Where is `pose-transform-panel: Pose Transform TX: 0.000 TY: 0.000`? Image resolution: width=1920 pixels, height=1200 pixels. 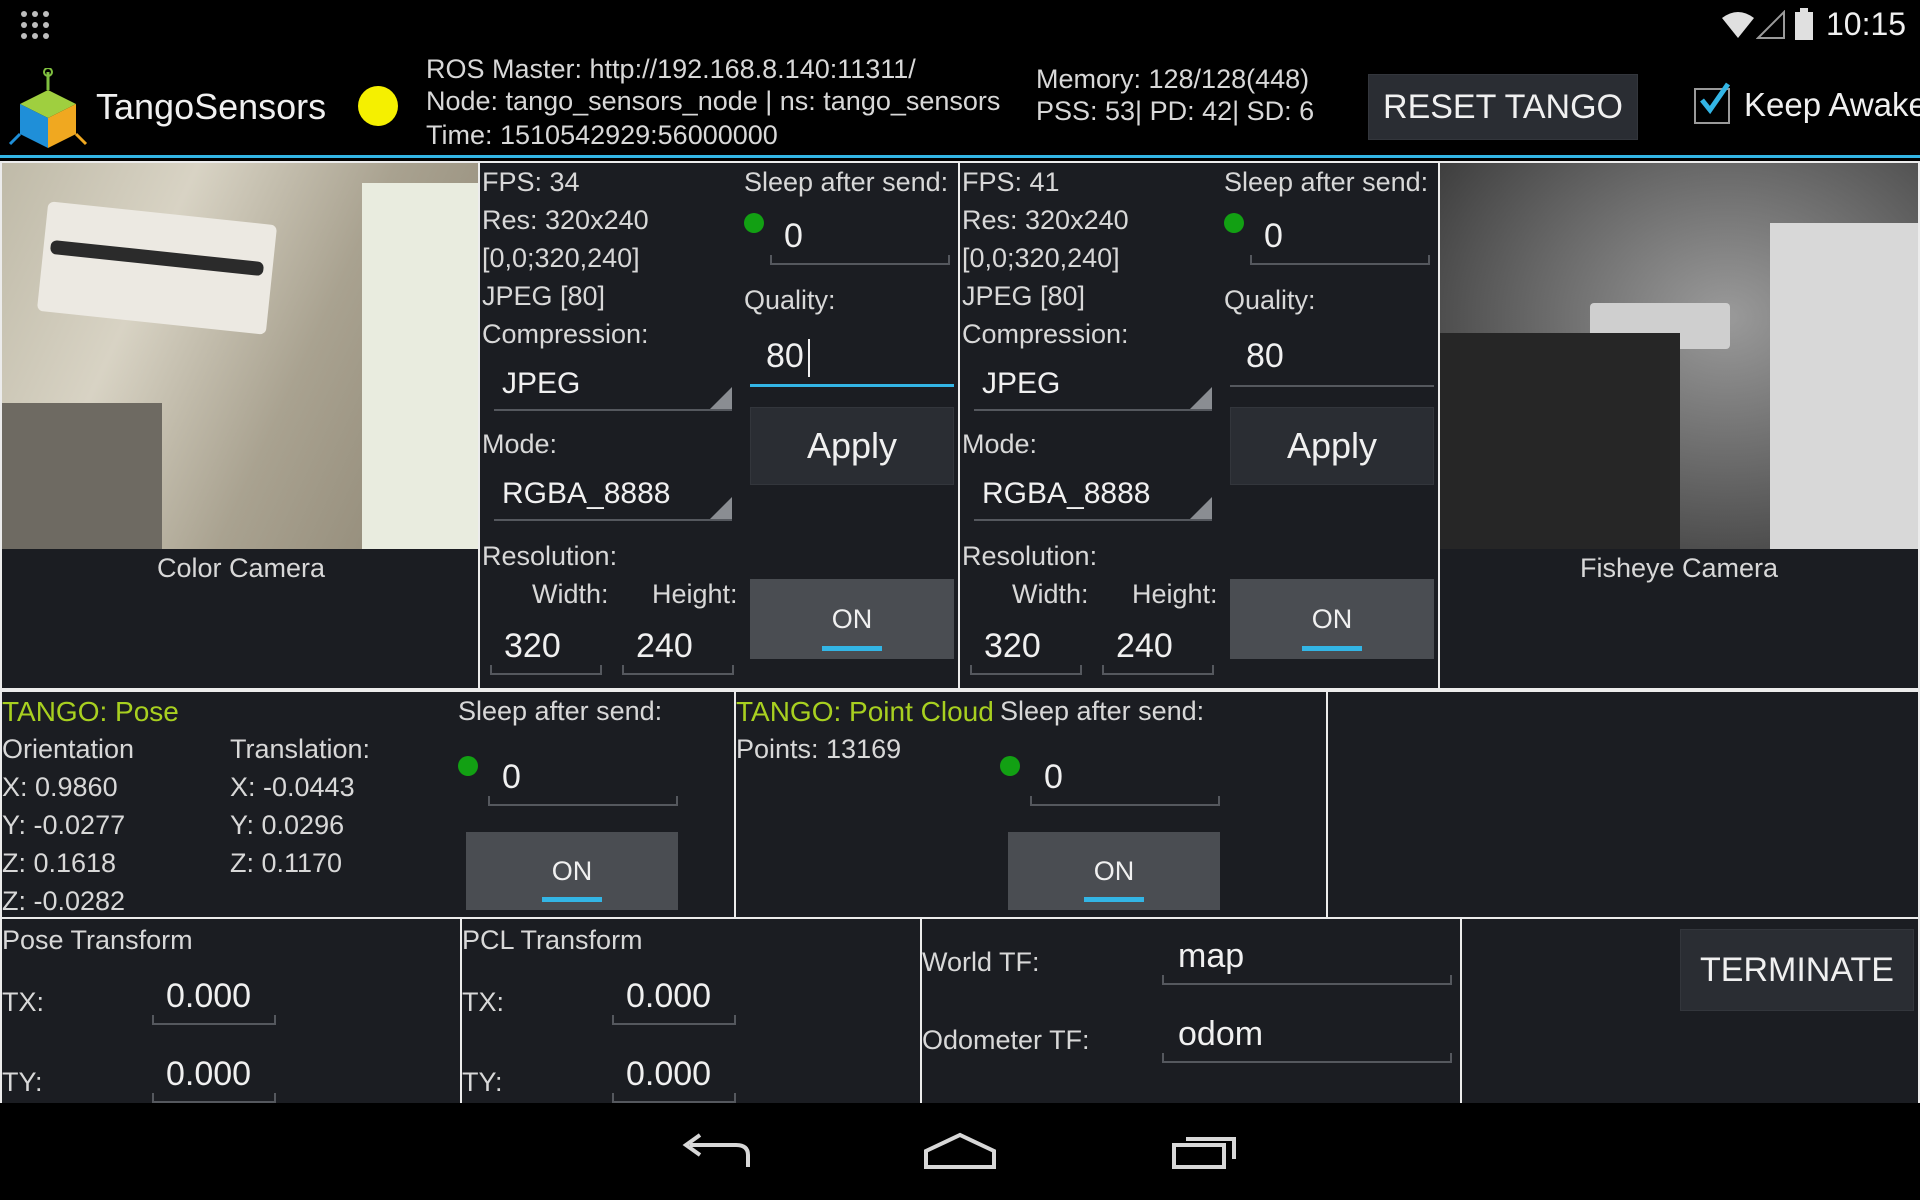 pose-transform-panel: Pose Transform TX: 0.000 TY: 0.000 is located at coordinates (231, 1012).